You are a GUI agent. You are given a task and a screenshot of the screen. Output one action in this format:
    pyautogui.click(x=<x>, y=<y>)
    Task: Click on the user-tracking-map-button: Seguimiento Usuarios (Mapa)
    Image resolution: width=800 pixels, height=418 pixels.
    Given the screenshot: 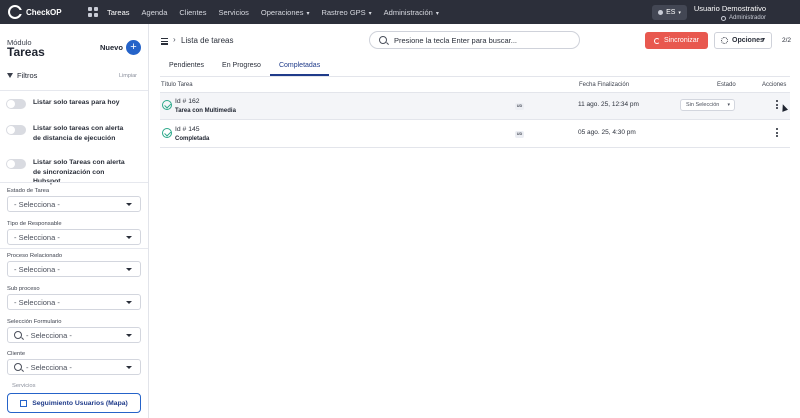 What is the action you would take?
    pyautogui.click(x=74, y=403)
    